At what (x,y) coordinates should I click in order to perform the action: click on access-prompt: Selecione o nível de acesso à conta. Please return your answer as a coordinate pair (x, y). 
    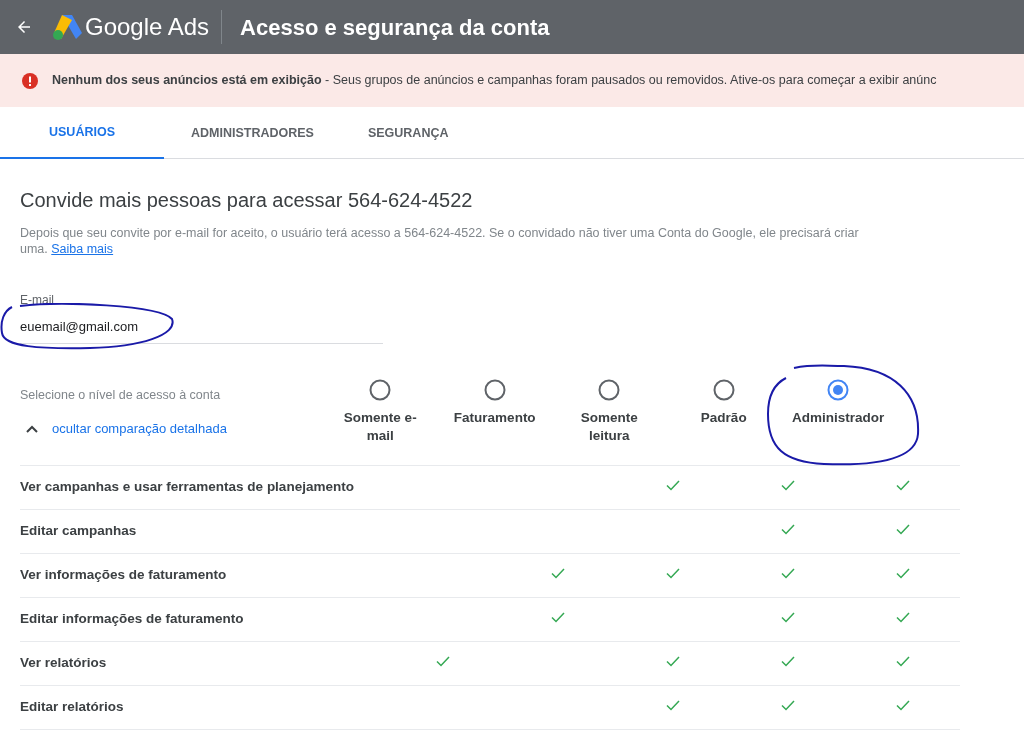
    Looking at the image, I should click on (121, 395).